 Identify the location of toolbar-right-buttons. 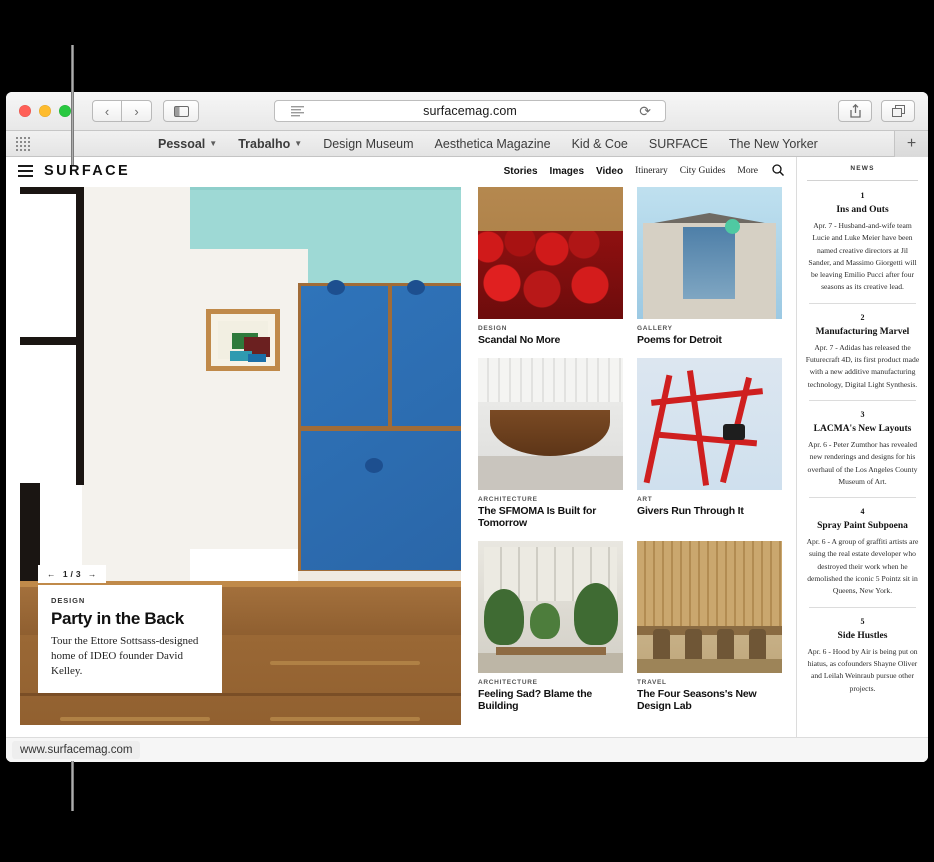
(876, 111).